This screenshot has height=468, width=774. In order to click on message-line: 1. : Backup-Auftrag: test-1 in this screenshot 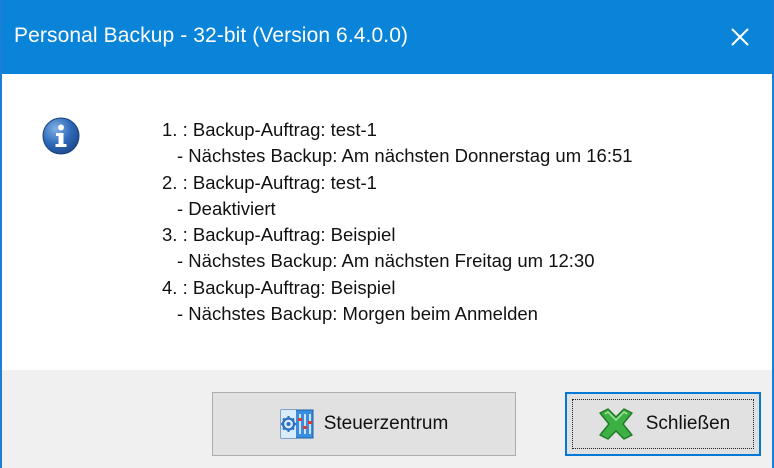, I will do `click(269, 129)`.